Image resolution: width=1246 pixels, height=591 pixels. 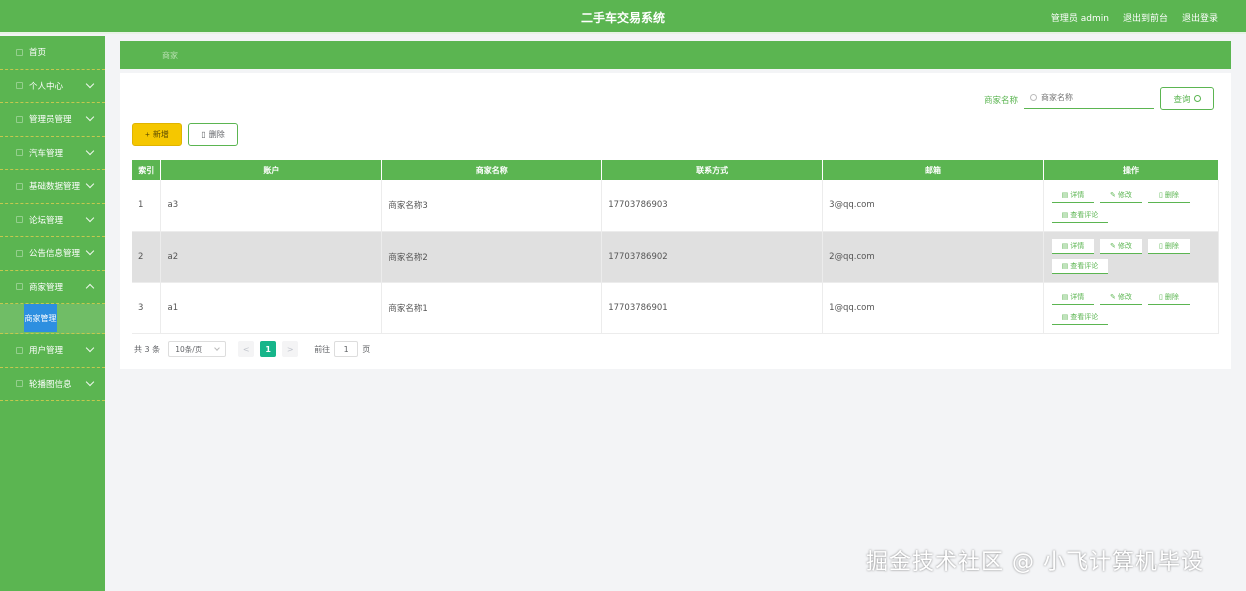 What do you see at coordinates (492, 170) in the screenshot?
I see `col-header-name: 商家名称` at bounding box center [492, 170].